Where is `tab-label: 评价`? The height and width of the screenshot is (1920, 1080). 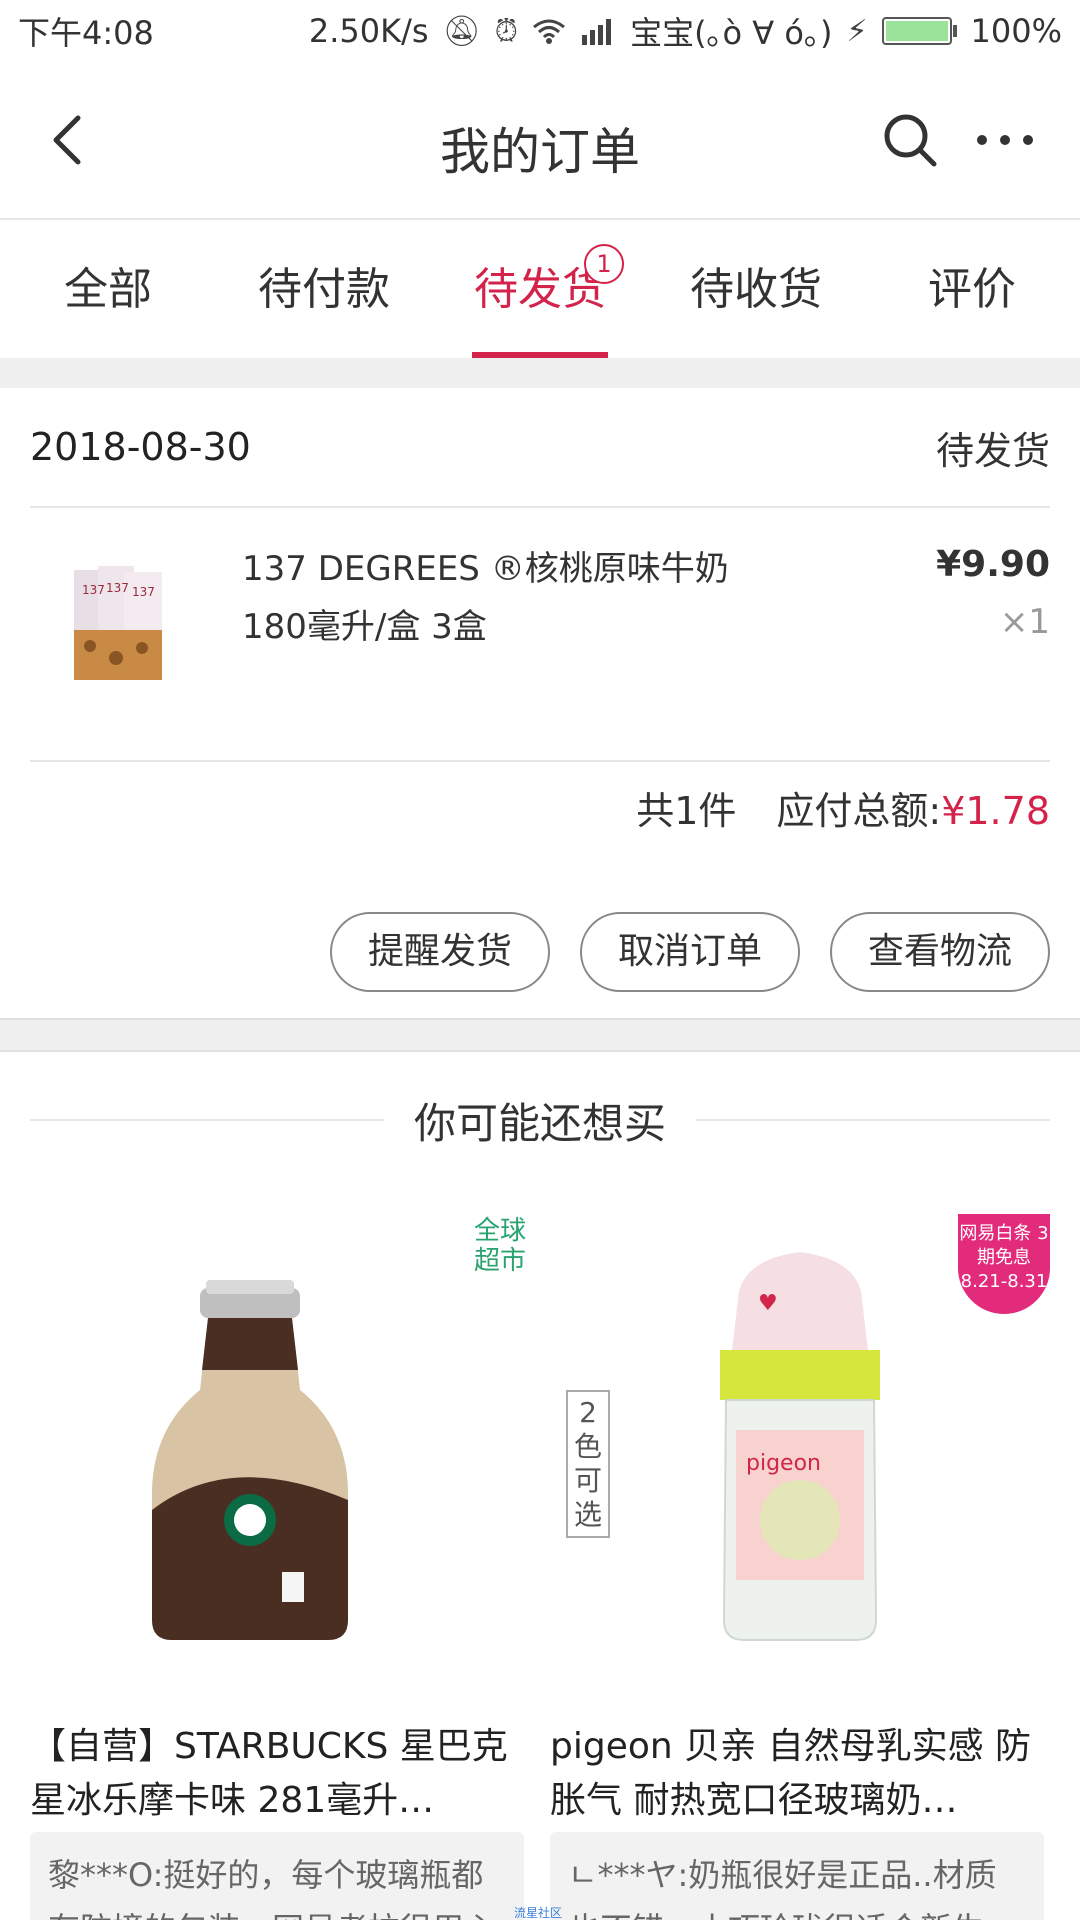
tab-label: 评价 is located at coordinates (972, 289).